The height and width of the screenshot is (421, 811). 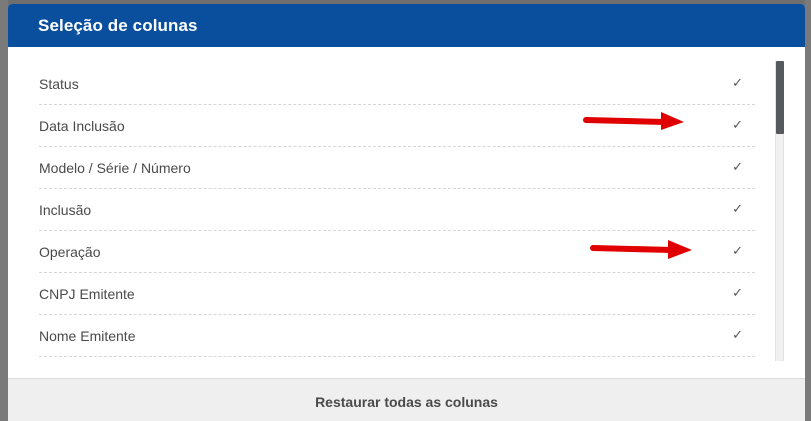 I want to click on modal-header: Seleção de colunas, so click(x=406, y=25).